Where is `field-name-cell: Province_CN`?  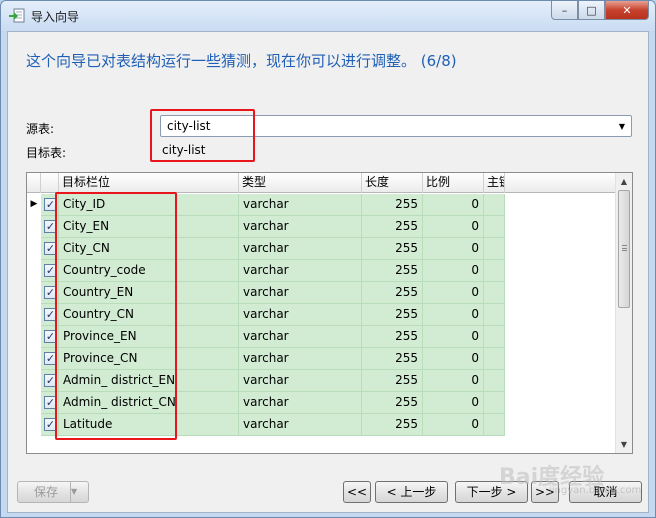 field-name-cell: Province_CN is located at coordinates (149, 359).